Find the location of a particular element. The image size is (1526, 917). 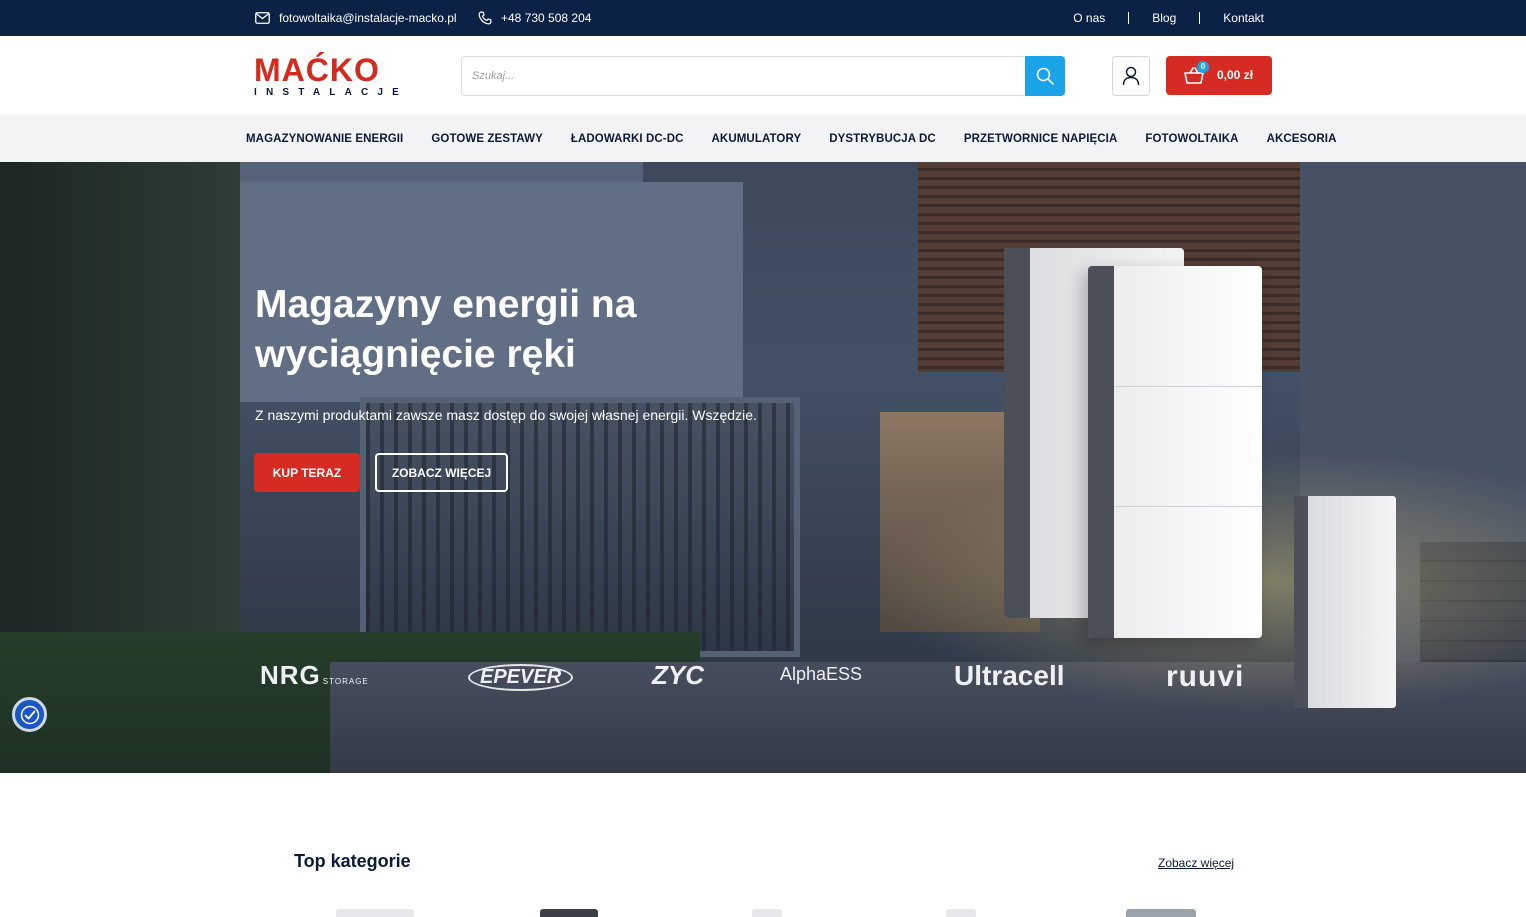

accessibility-button is located at coordinates (29, 714).